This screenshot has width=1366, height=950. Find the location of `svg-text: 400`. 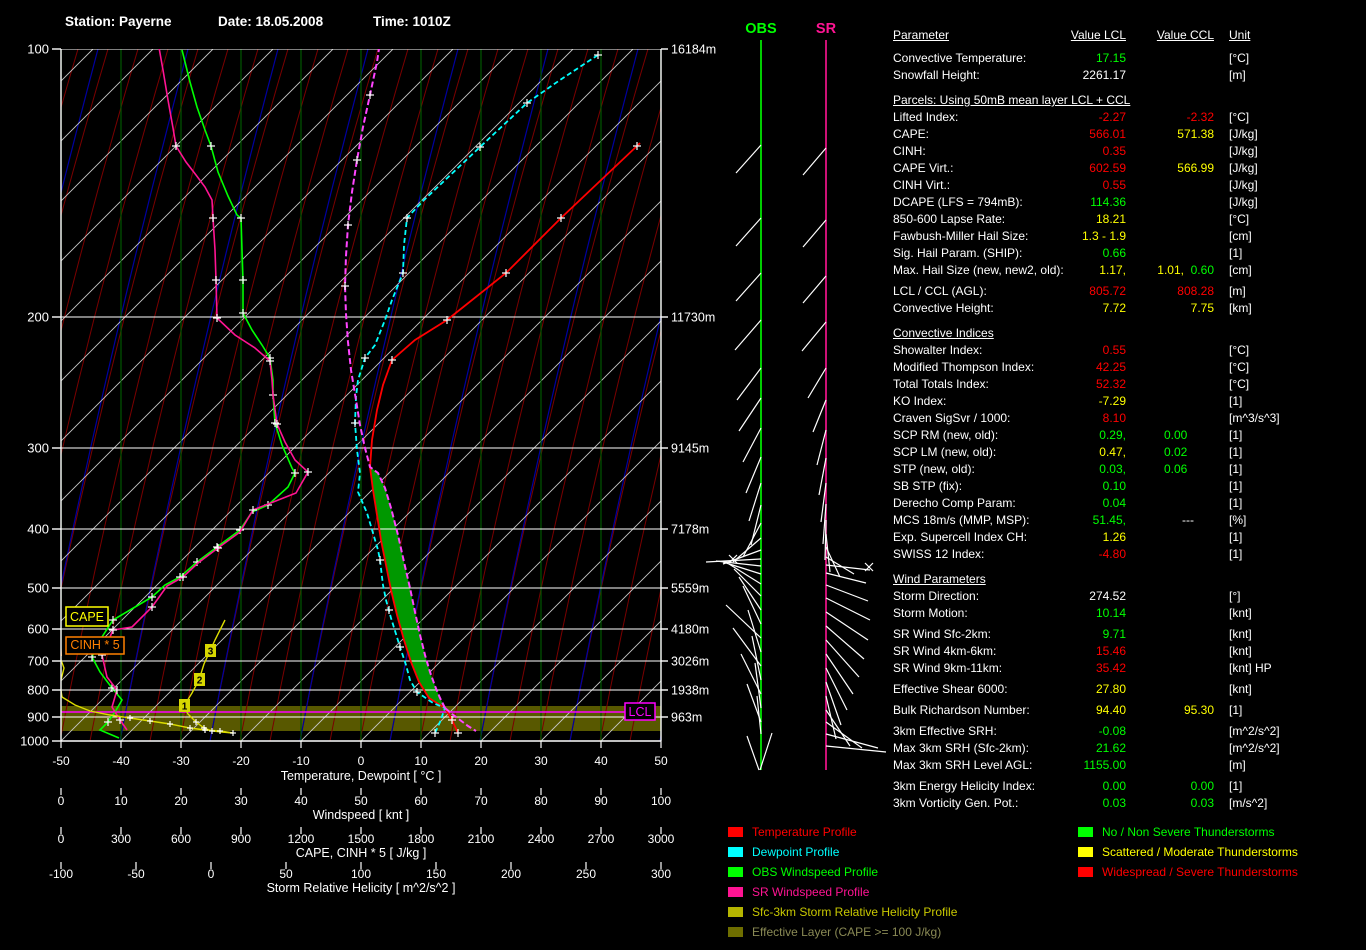

svg-text: 400 is located at coordinates (38, 529).